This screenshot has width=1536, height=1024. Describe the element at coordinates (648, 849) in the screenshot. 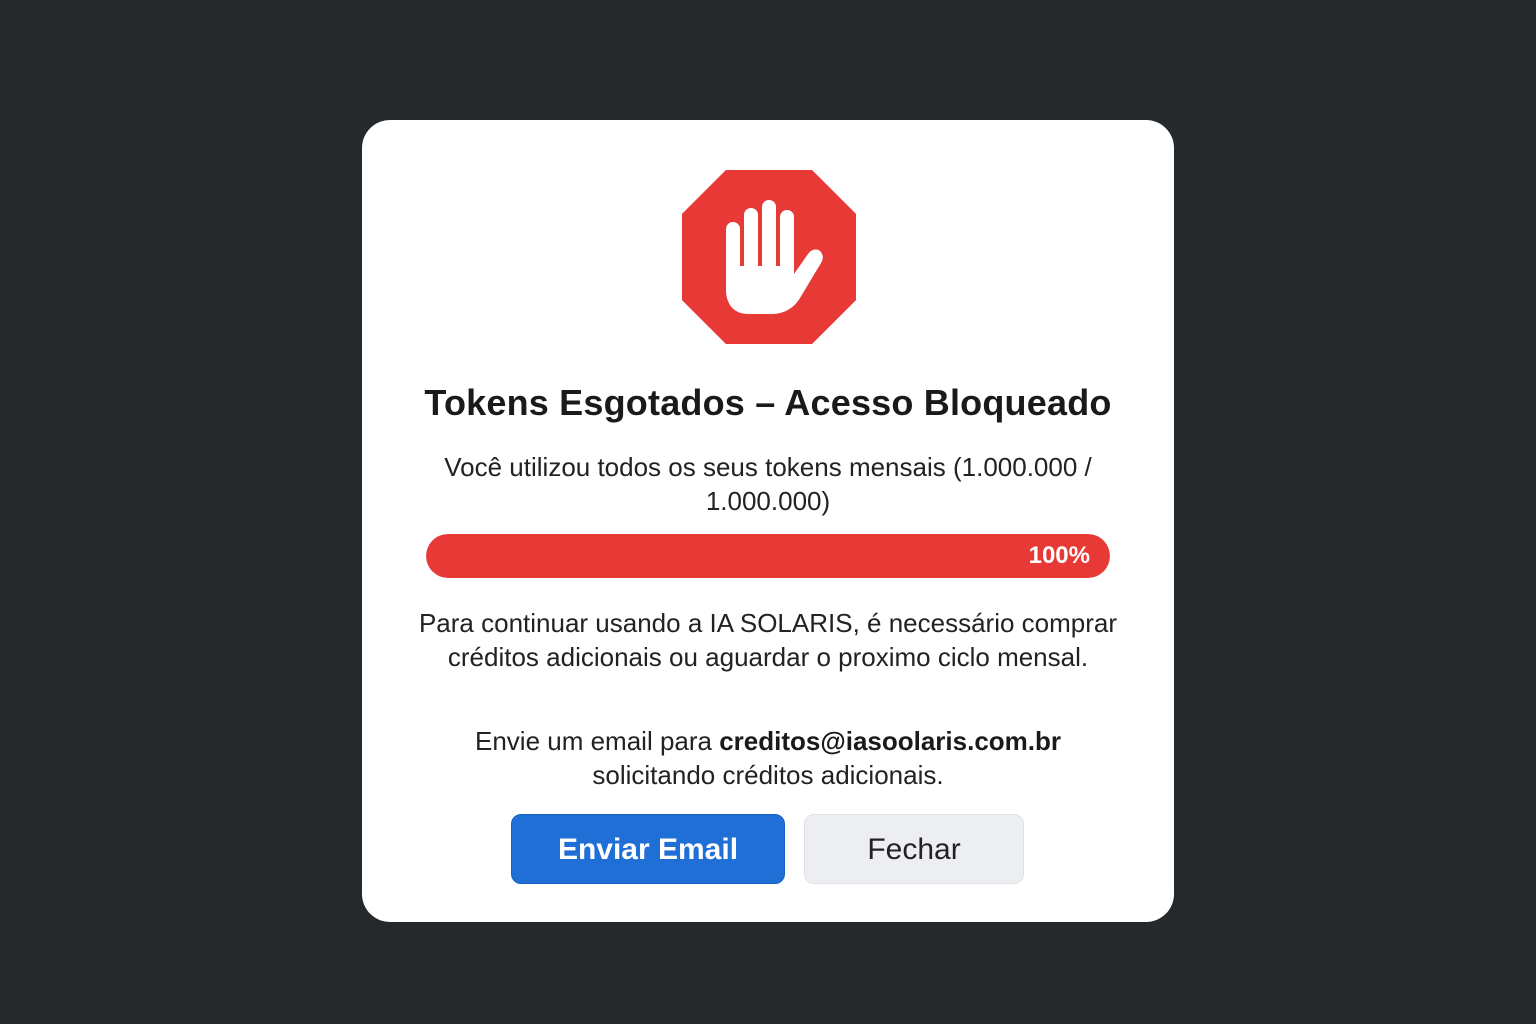

I see `send-email-button: Enviar Email` at that location.